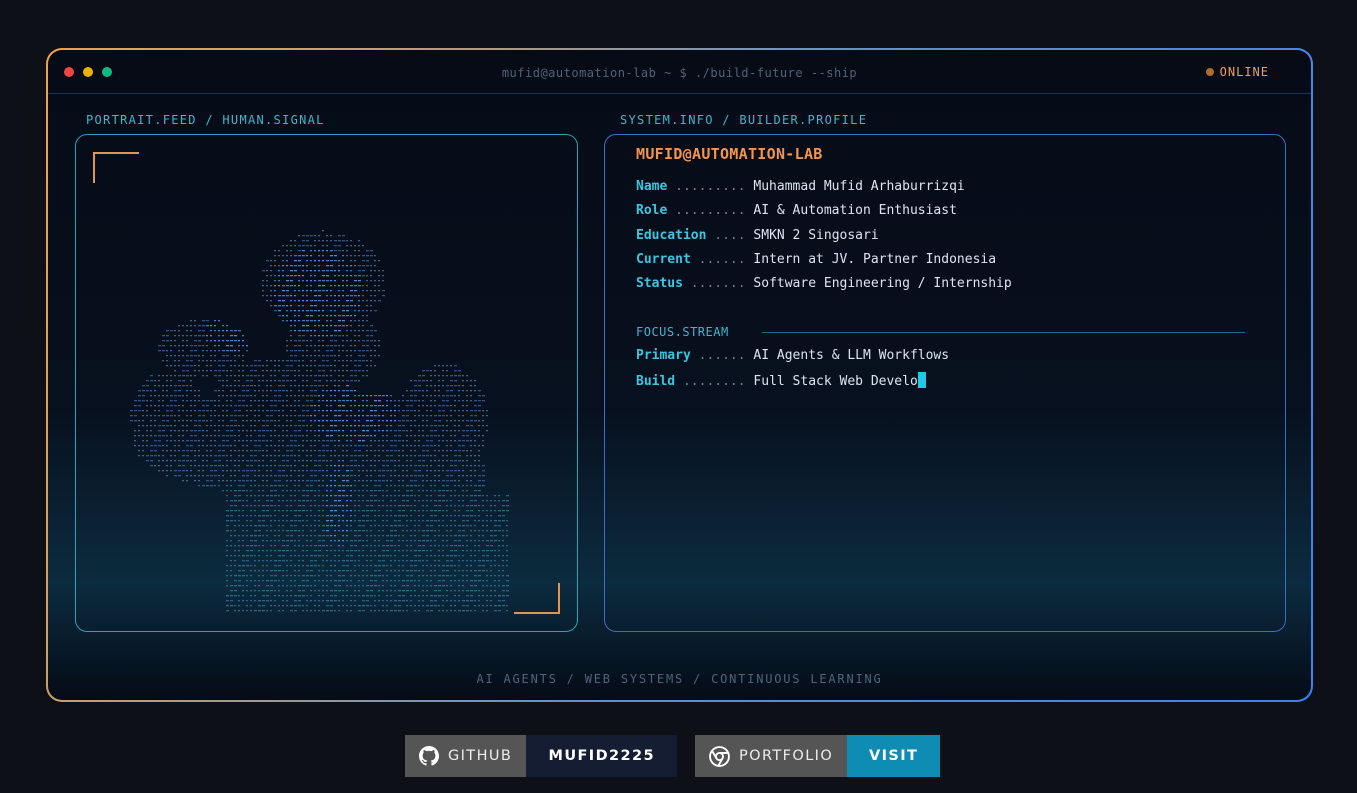 This screenshot has height=793, width=1357. Describe the element at coordinates (541, 756) in the screenshot. I see `github-badge: GITHUB MUFID2225` at that location.